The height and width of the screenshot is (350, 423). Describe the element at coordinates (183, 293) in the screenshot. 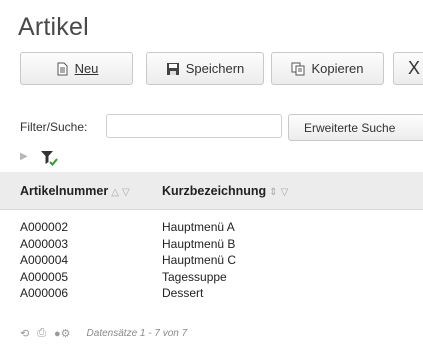

I see `cell-kurzbezeichnung: Dessert` at that location.